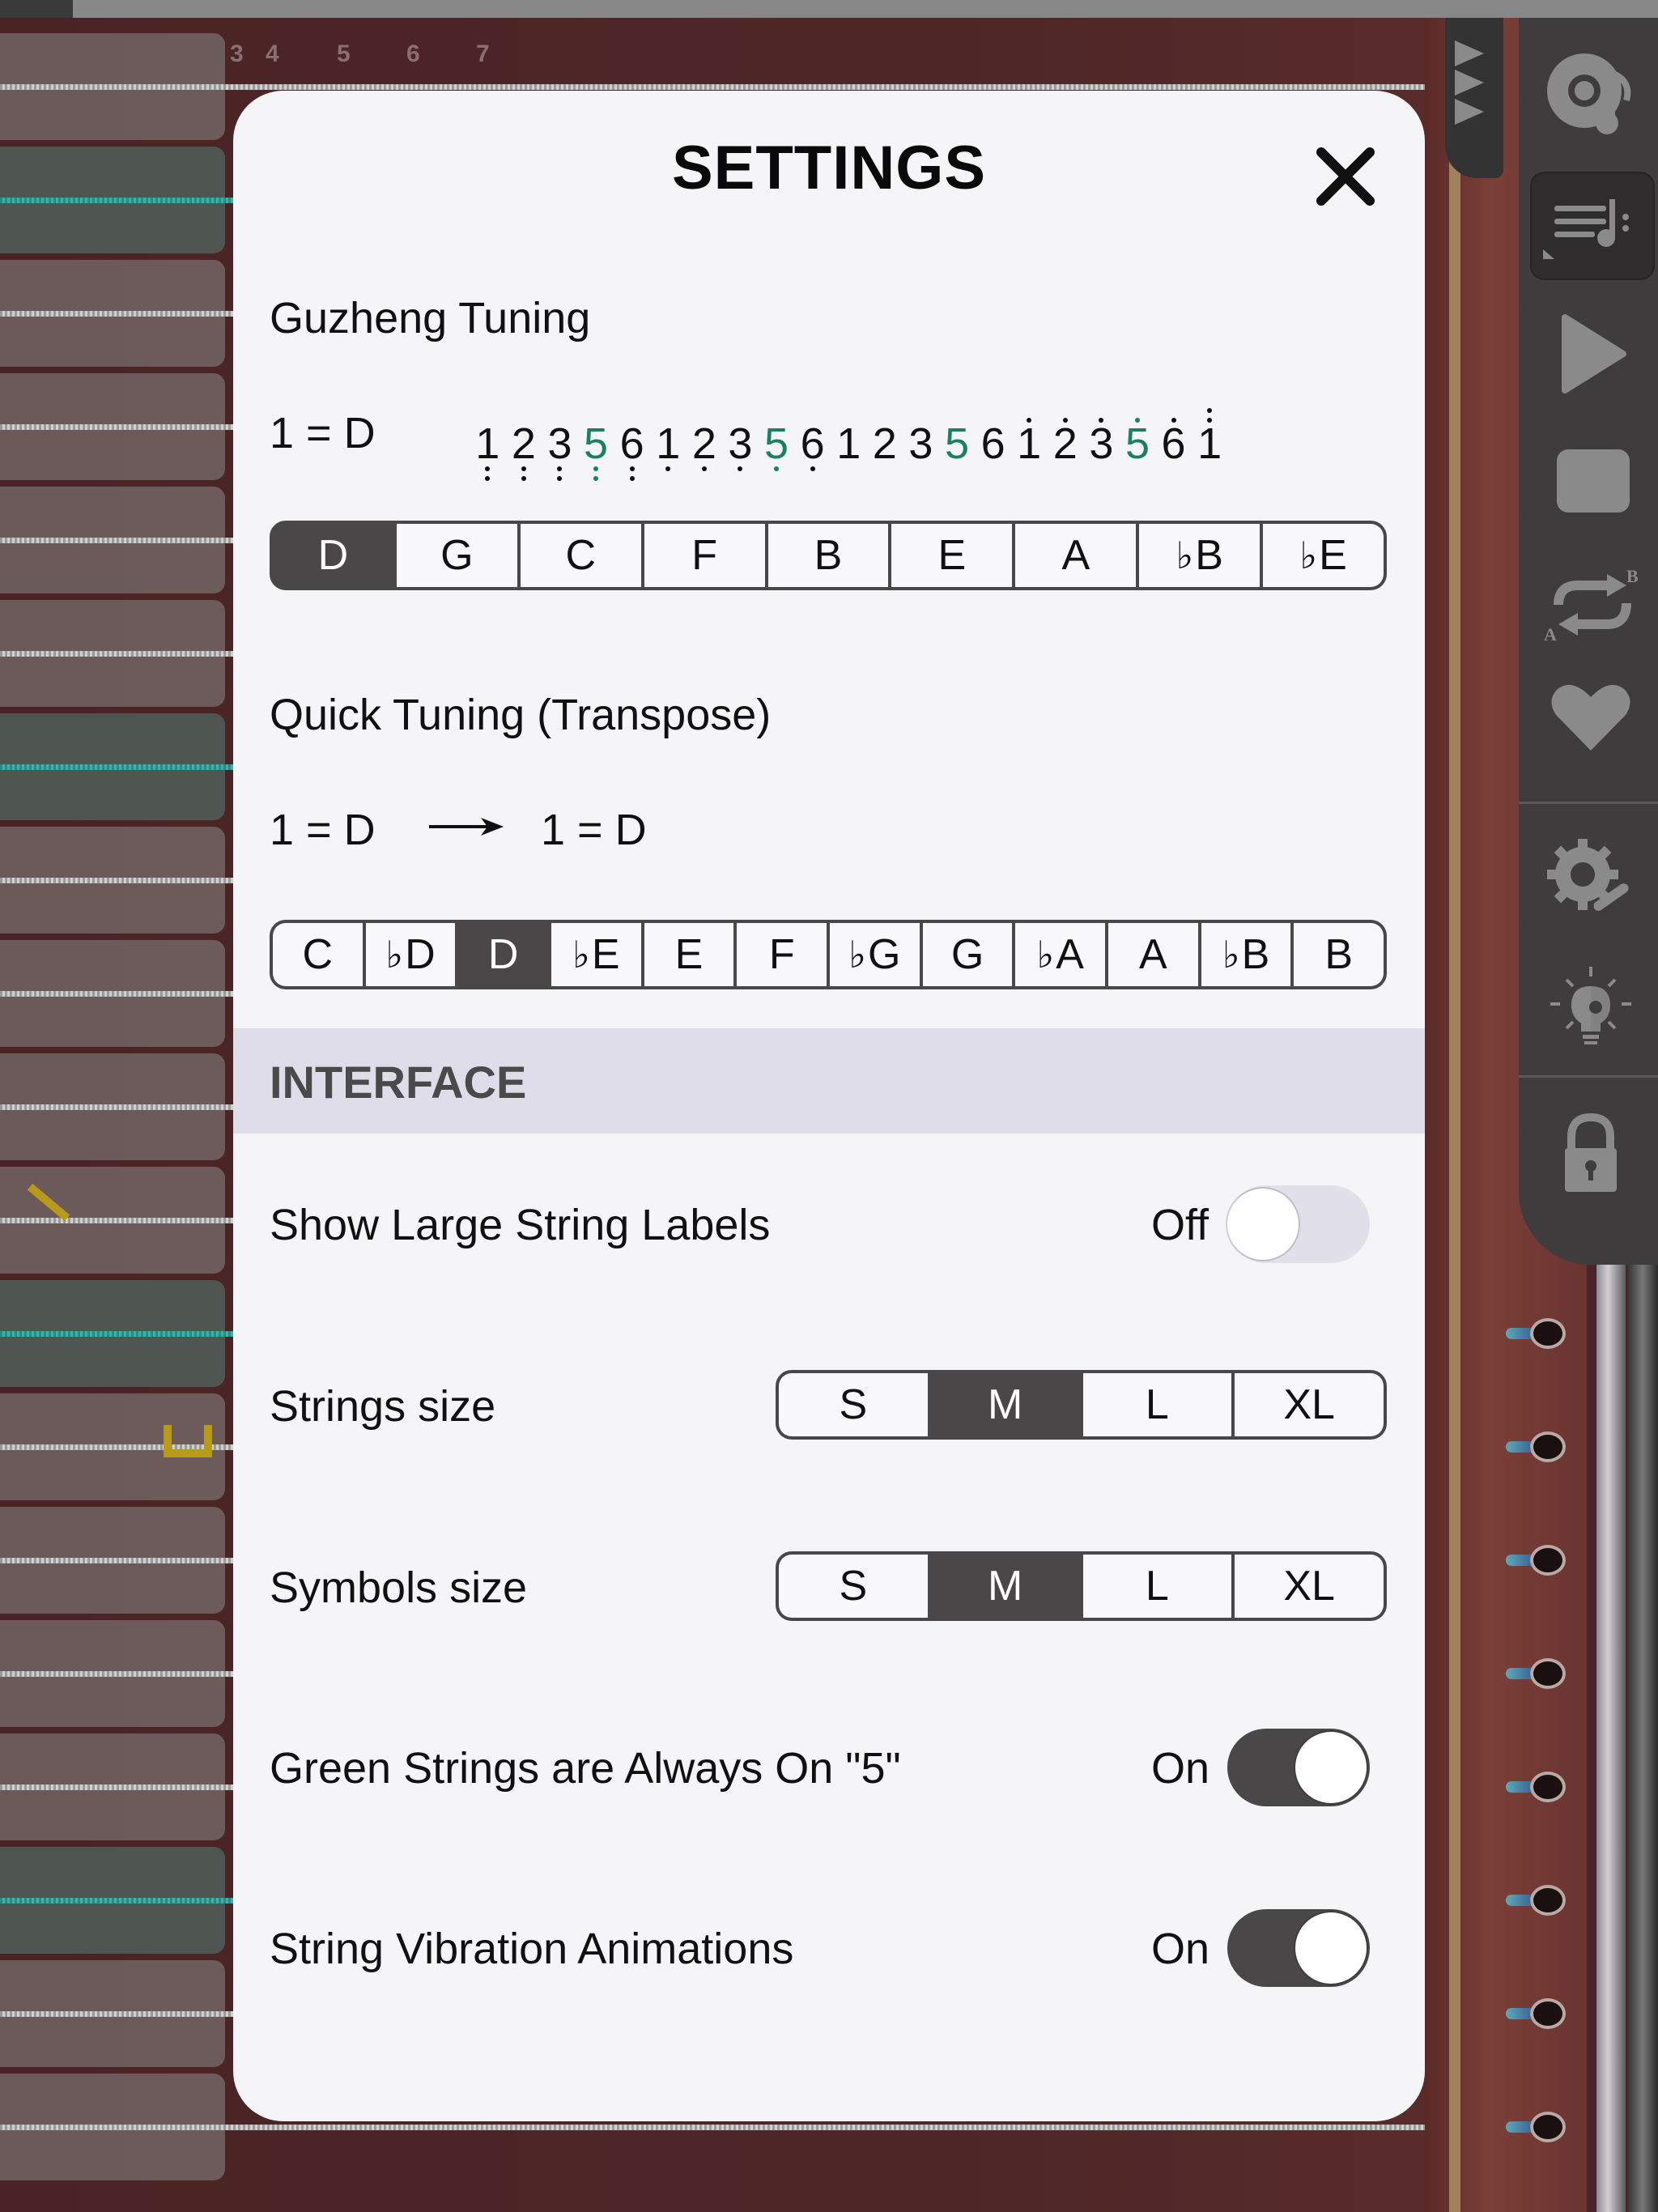 The image size is (1658, 2212). I want to click on show-large-labels-label: Show Large String Labels, so click(520, 1225).